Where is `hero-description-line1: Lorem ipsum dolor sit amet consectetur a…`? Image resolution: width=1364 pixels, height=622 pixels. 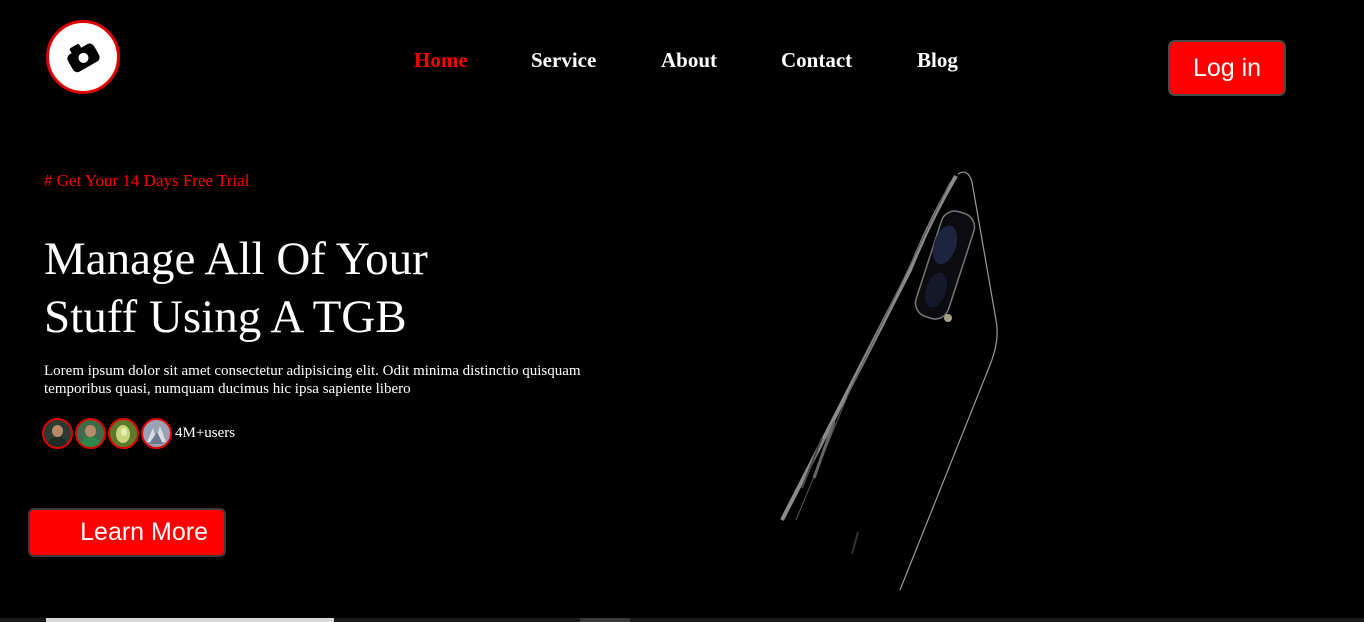 hero-description-line1: Lorem ipsum dolor sit amet consectetur a… is located at coordinates (312, 371).